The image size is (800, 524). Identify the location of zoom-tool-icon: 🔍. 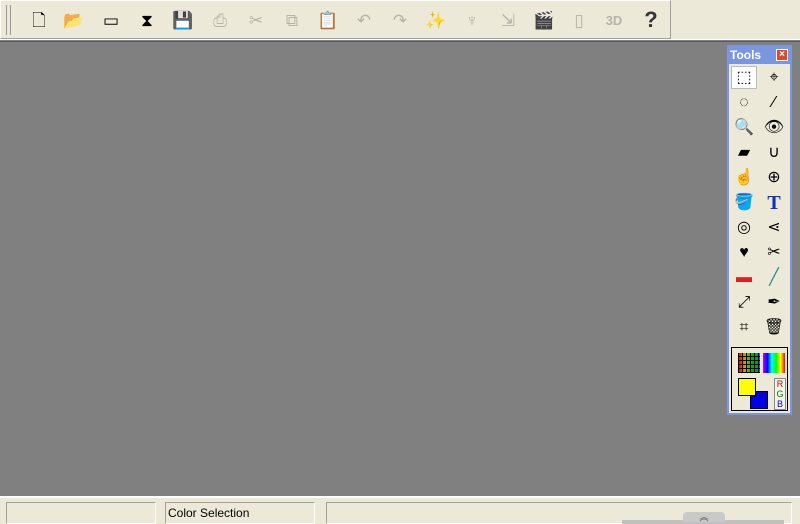
(744, 127).